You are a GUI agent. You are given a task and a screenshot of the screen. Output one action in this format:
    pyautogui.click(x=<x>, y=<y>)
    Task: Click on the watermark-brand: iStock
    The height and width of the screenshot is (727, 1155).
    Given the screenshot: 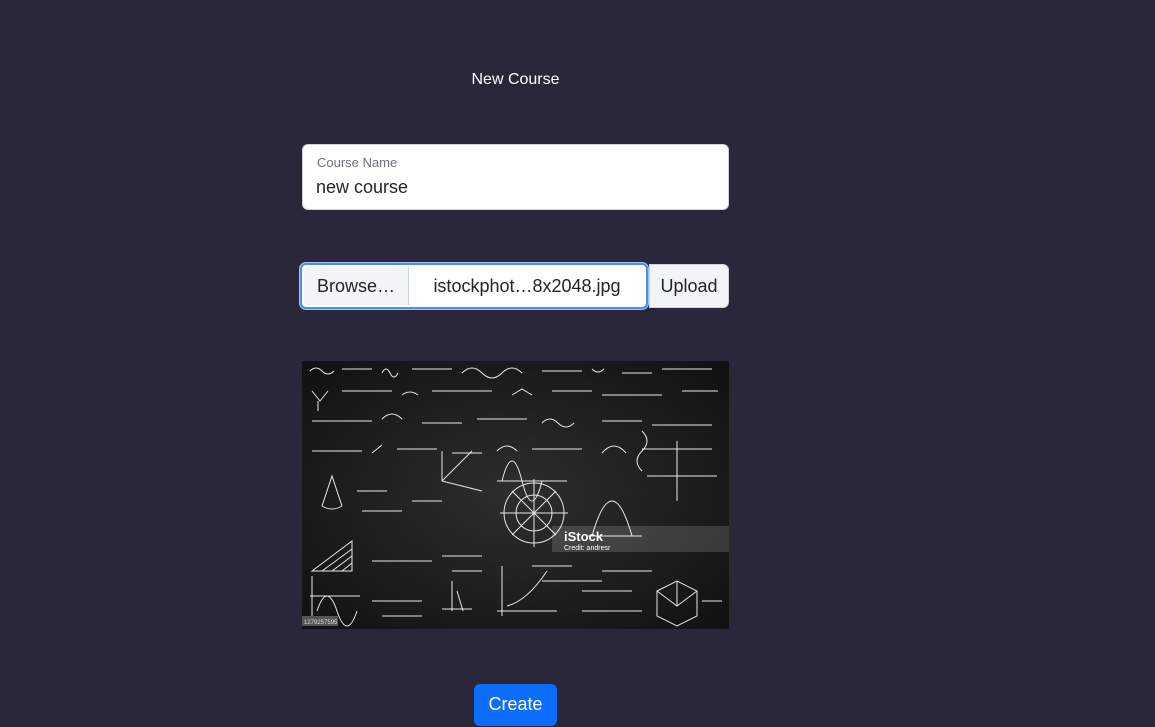 What is the action you would take?
    pyautogui.click(x=584, y=536)
    